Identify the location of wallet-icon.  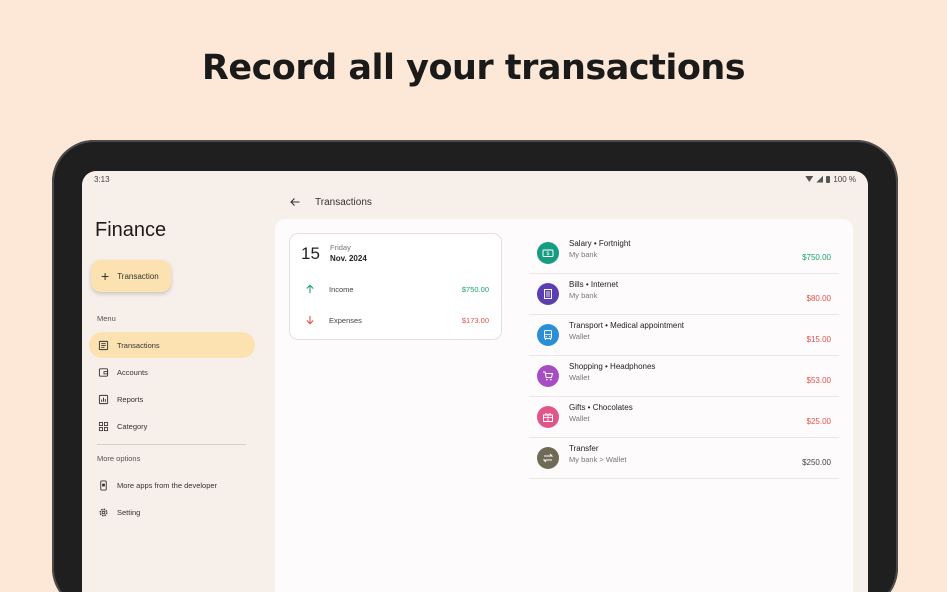
(103, 372).